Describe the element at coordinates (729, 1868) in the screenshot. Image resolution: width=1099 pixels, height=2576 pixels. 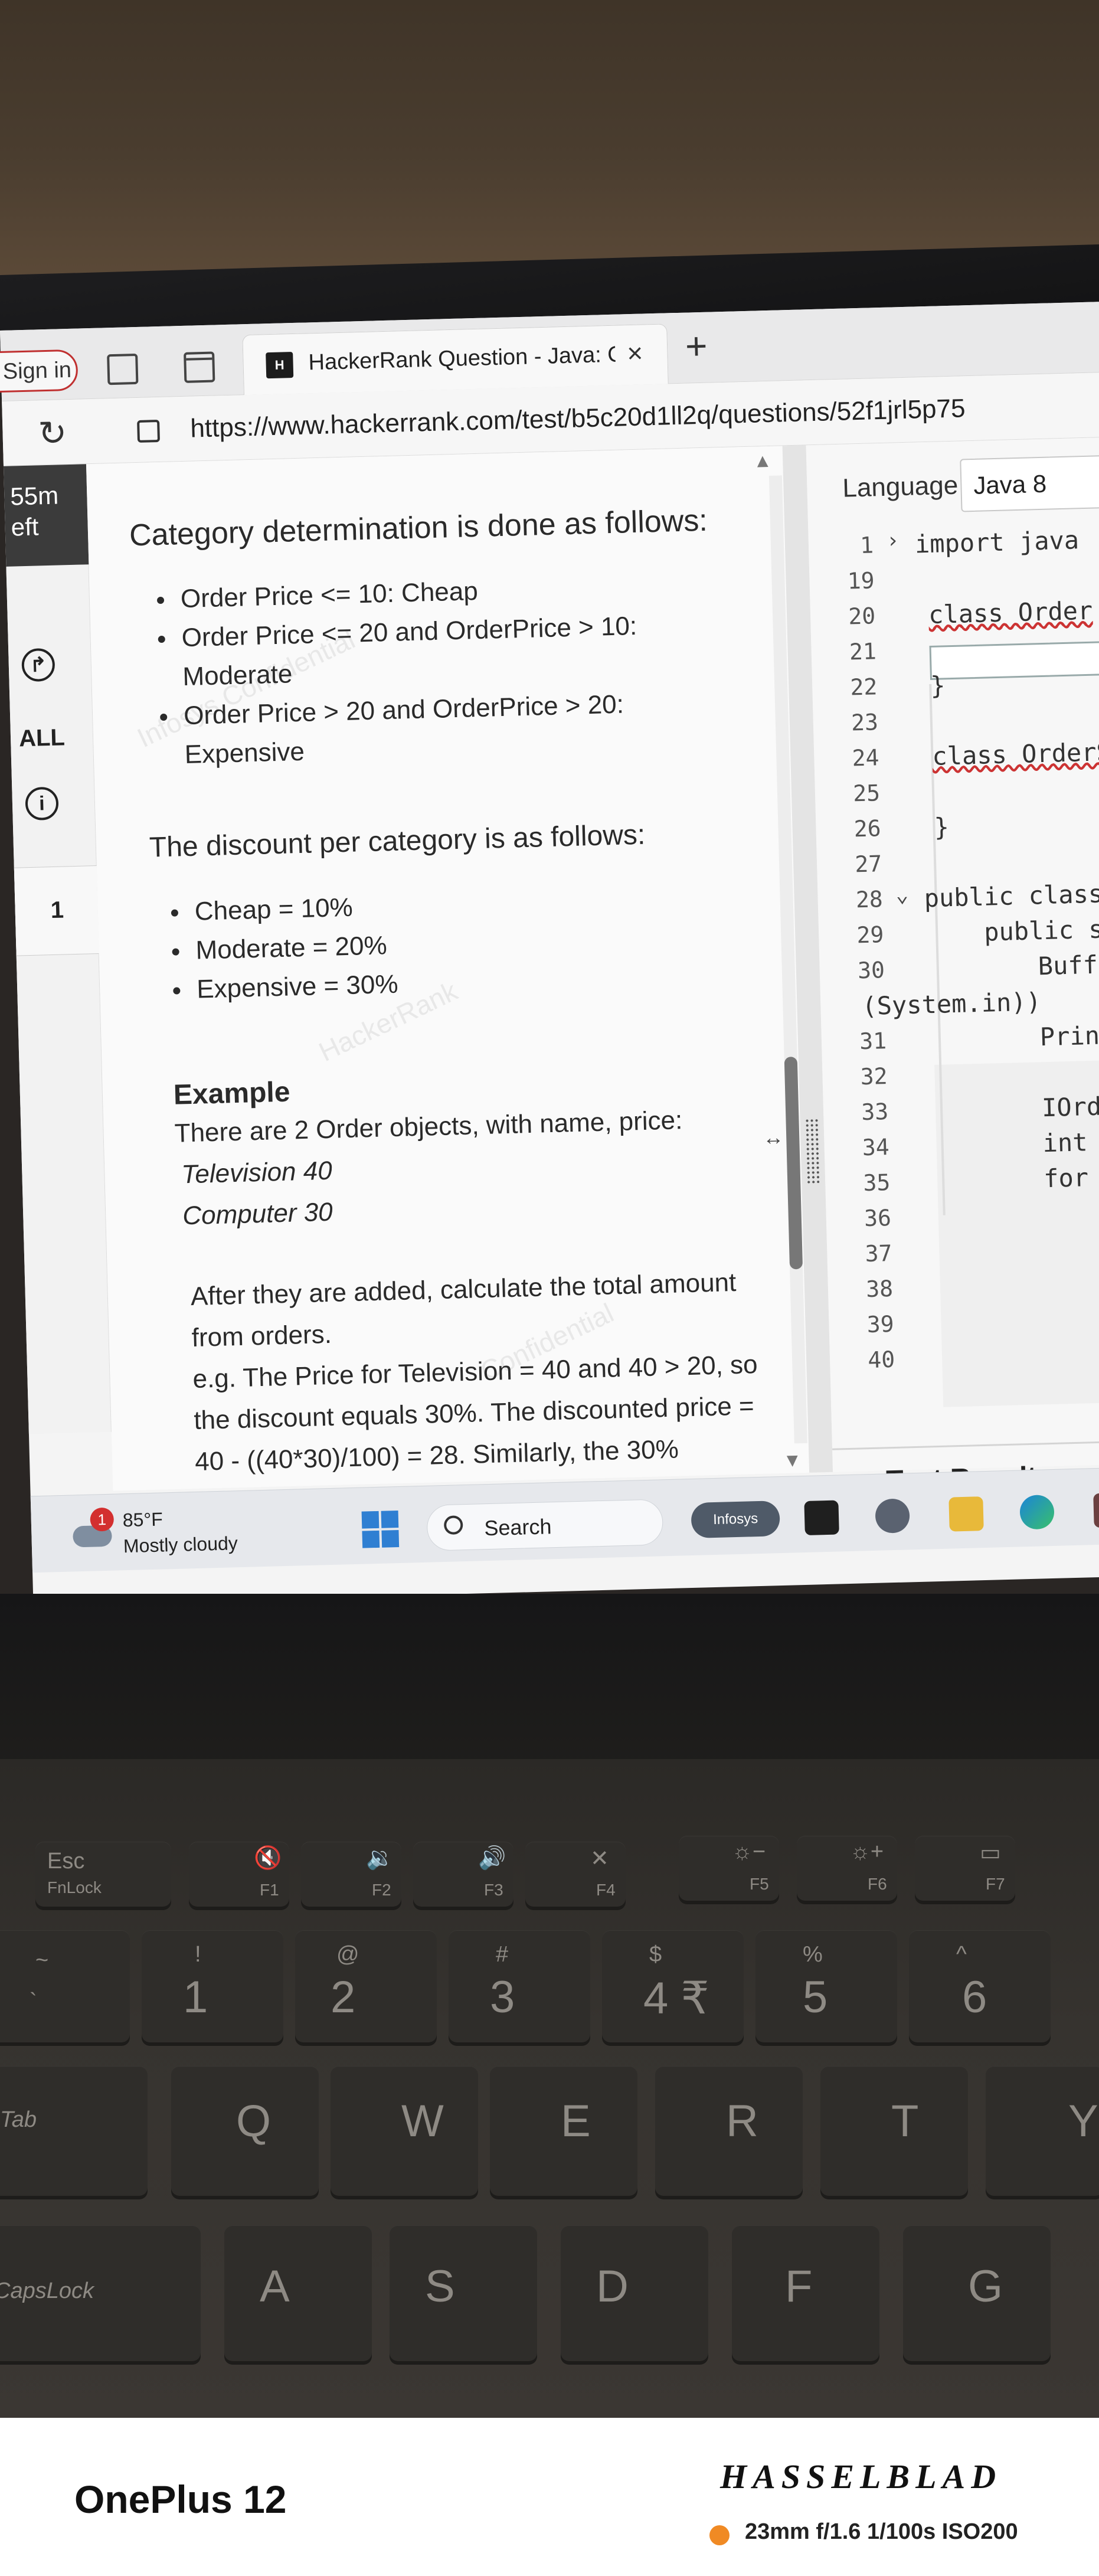
I see `key-f5: ☼− F5` at that location.